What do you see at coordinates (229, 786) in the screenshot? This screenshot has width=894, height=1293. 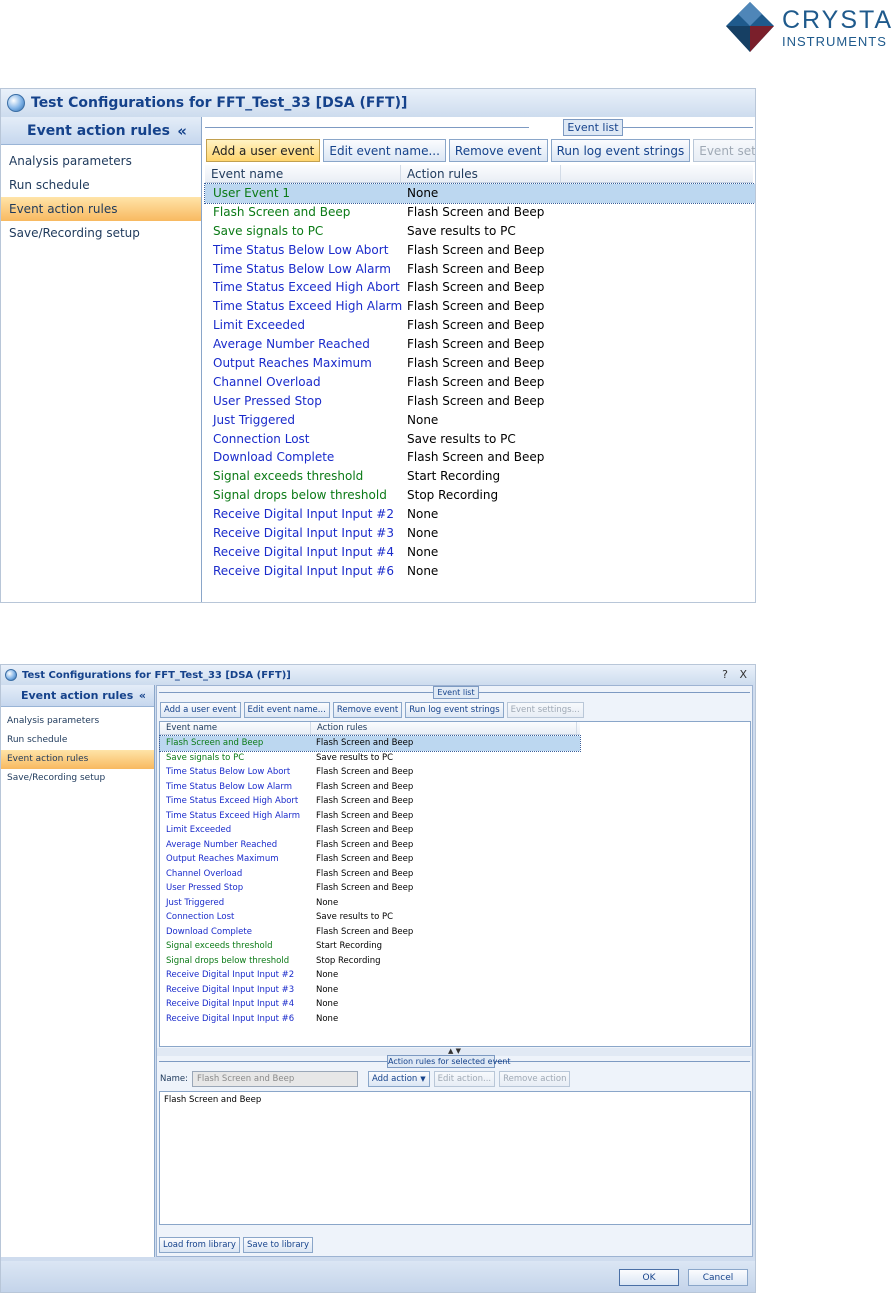 I see `event-name-cell: Time Status Below Low Alarm` at bounding box center [229, 786].